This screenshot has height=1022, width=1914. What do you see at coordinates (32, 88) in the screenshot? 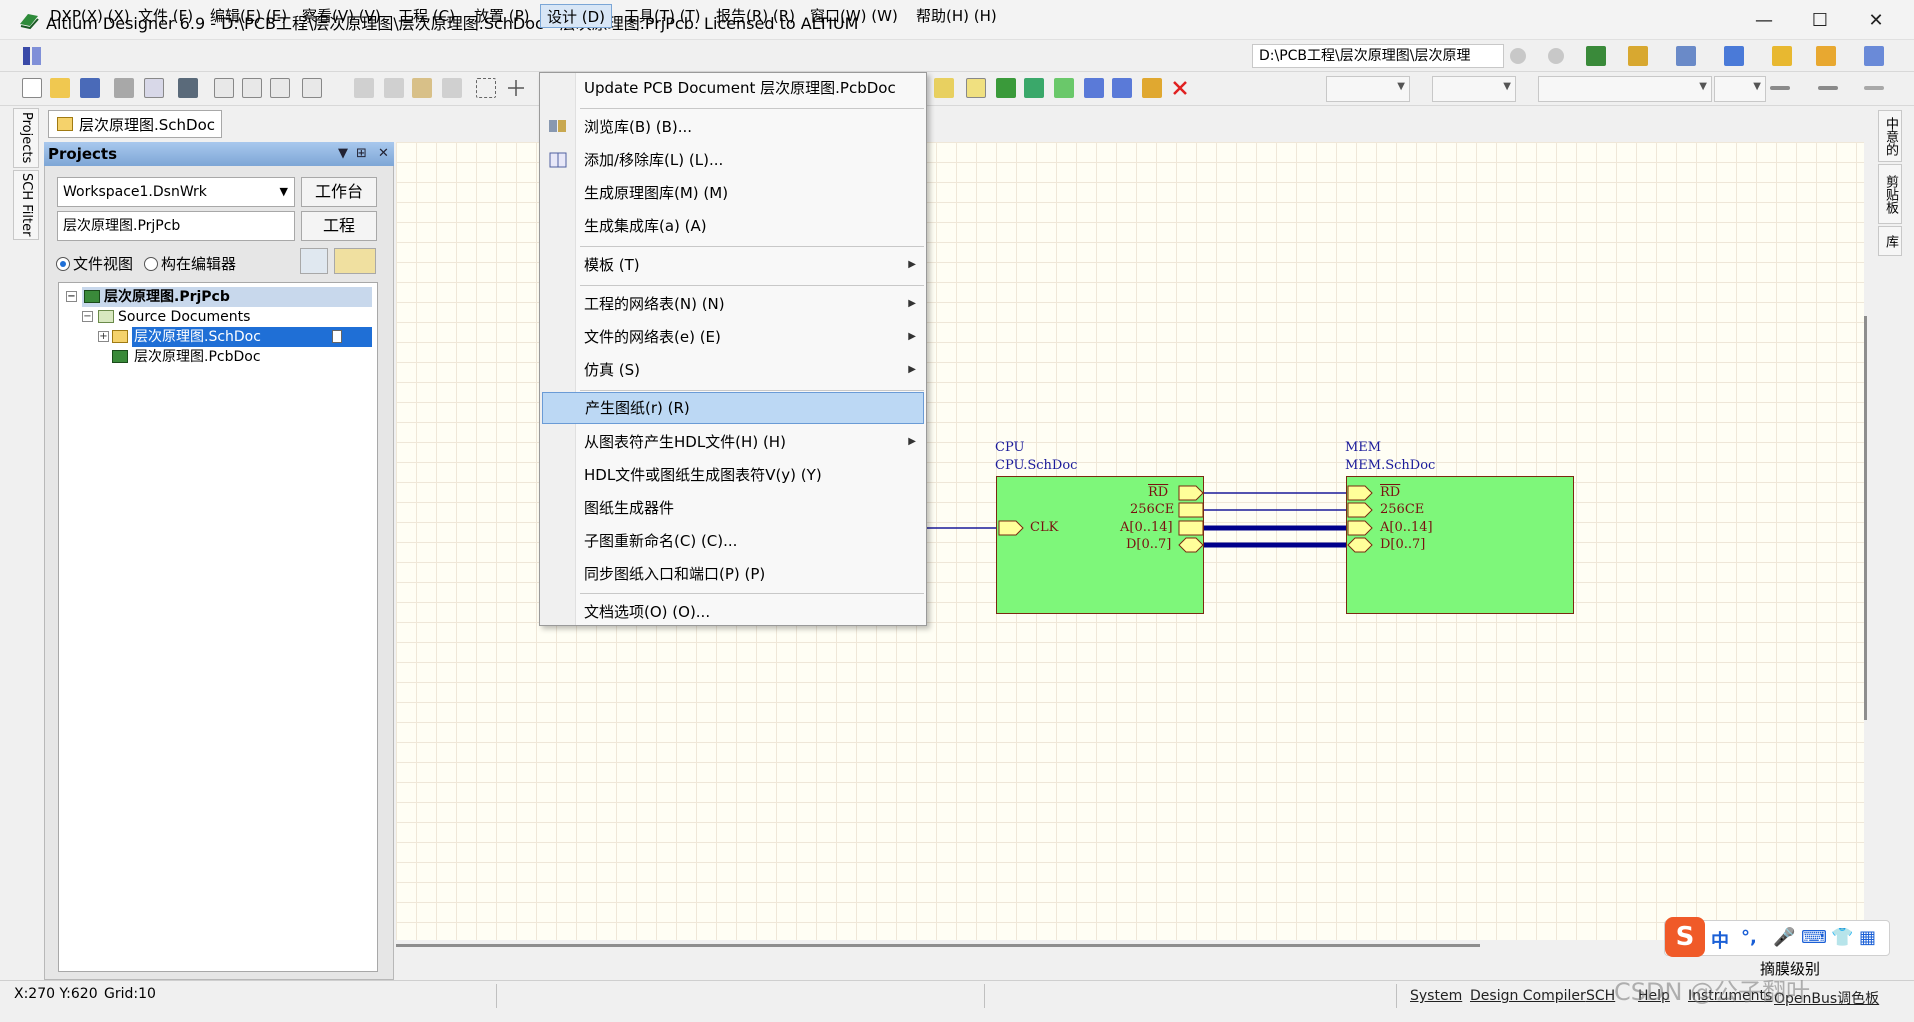
I see `new-icon` at bounding box center [32, 88].